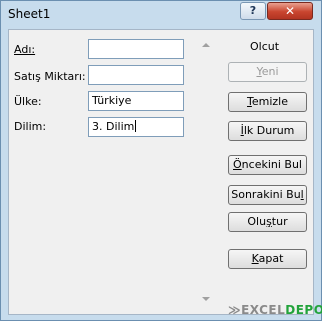 The width and height of the screenshot is (322, 321). Describe the element at coordinates (136, 101) in the screenshot. I see `country-field: Türkiye` at that location.